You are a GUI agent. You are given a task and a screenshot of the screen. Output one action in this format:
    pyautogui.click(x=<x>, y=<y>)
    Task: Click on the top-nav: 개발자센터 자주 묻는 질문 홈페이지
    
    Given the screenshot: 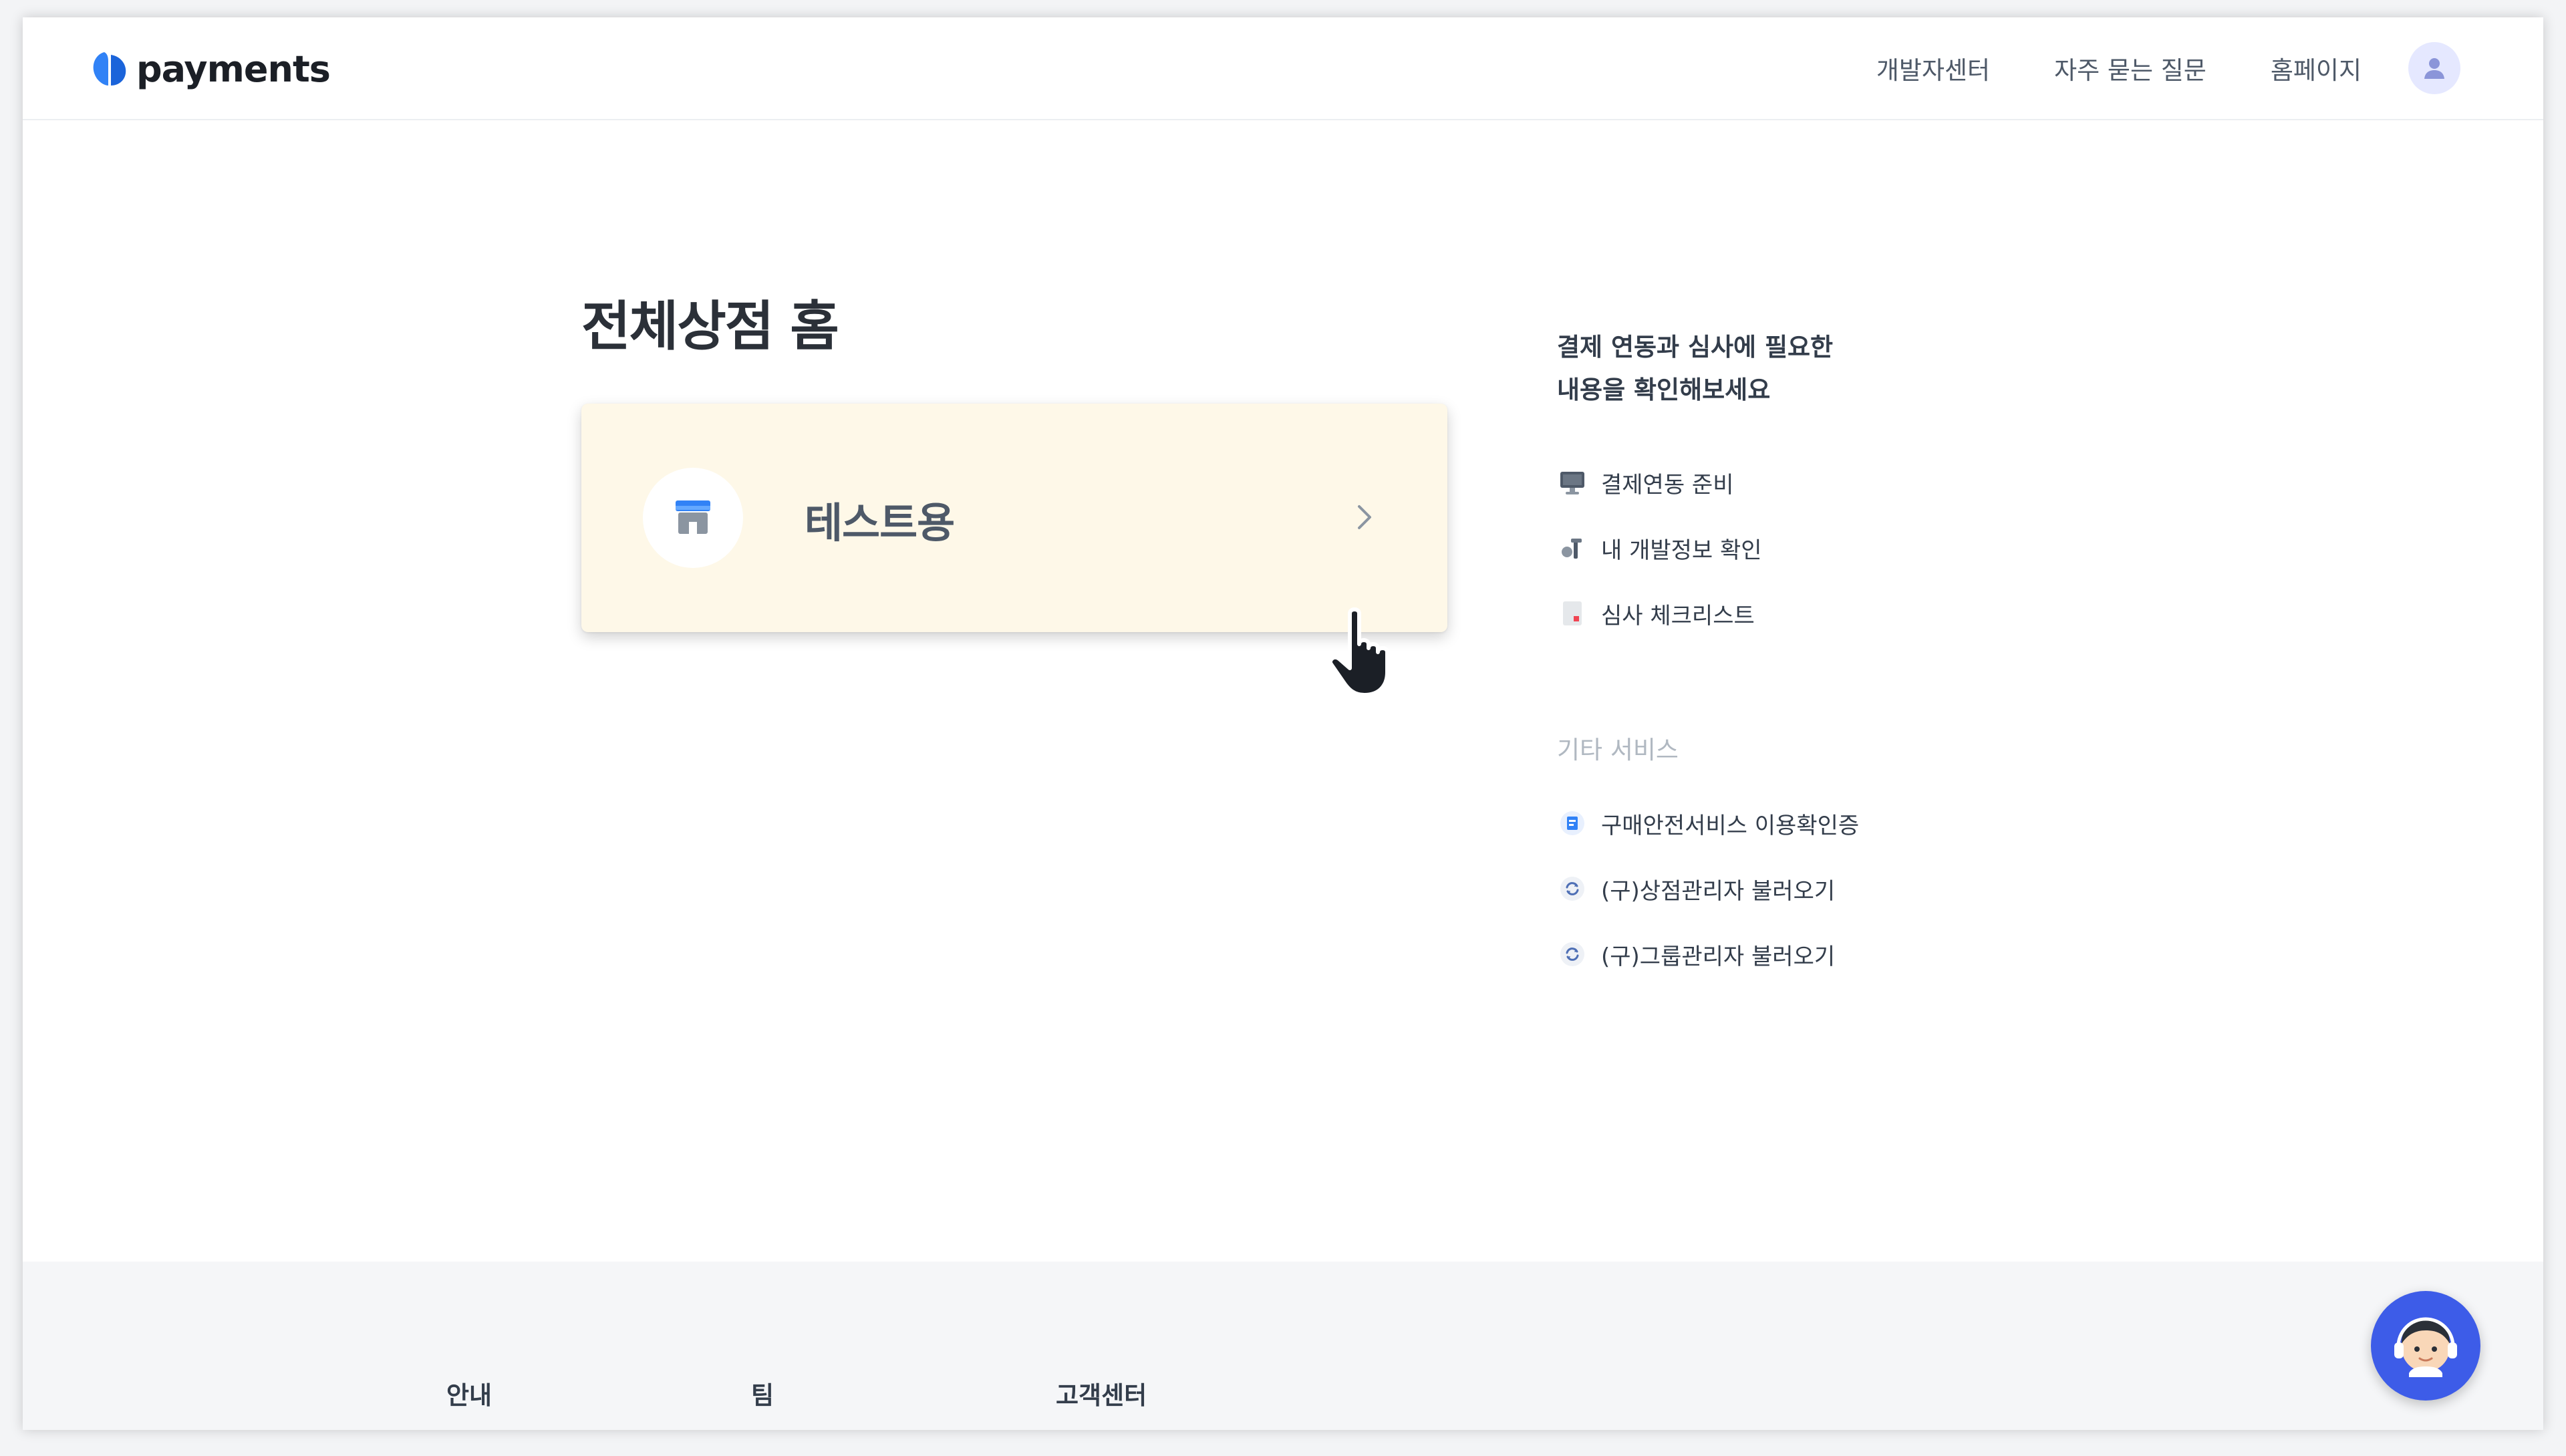 What is the action you would take?
    pyautogui.click(x=2136, y=68)
    